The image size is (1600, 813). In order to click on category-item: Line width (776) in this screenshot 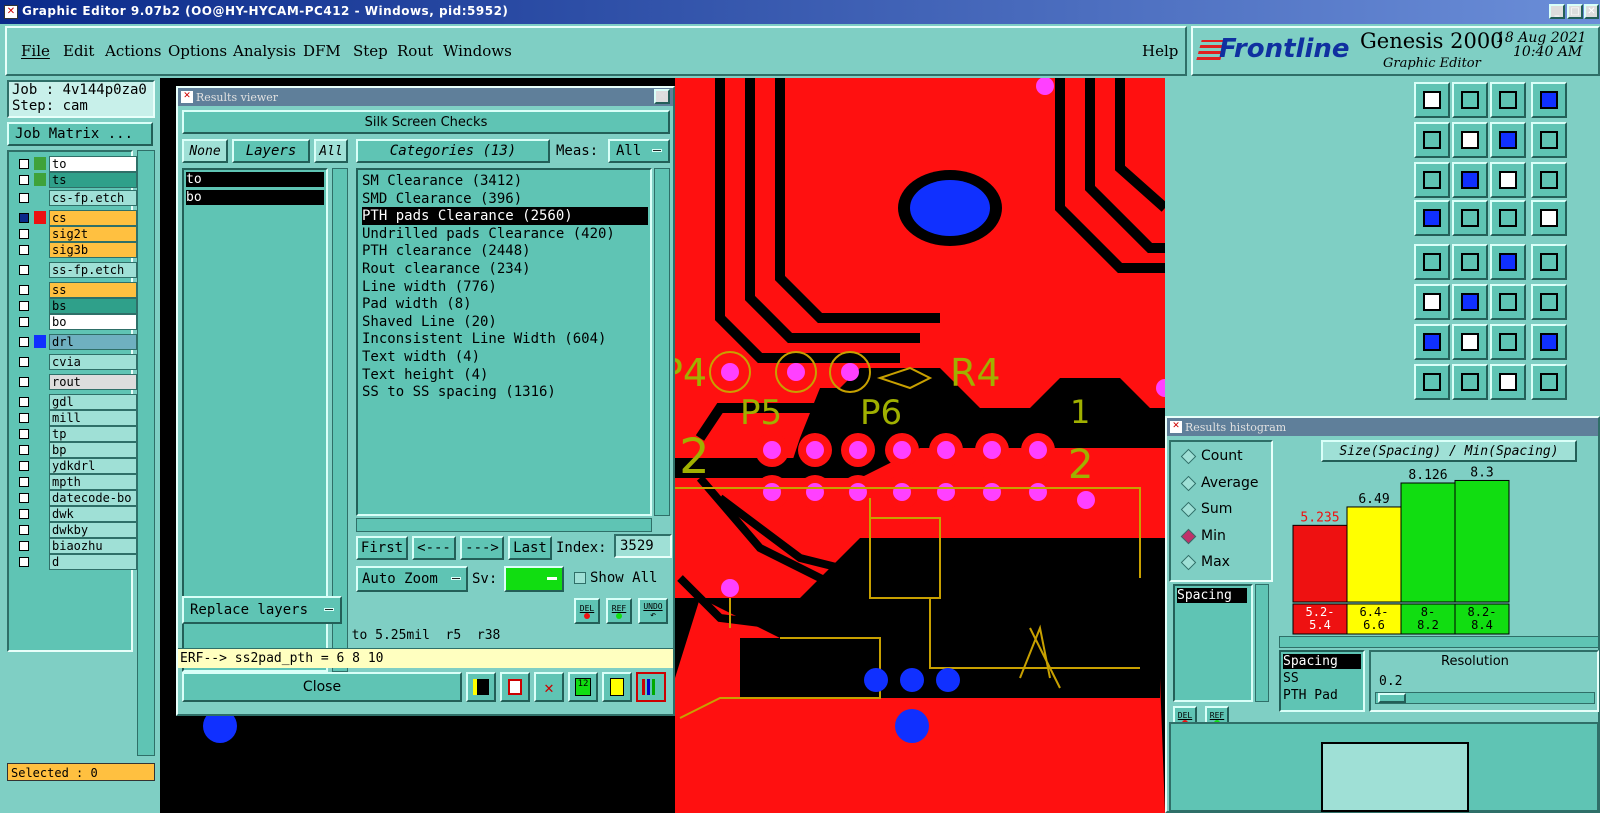, I will do `click(505, 287)`.